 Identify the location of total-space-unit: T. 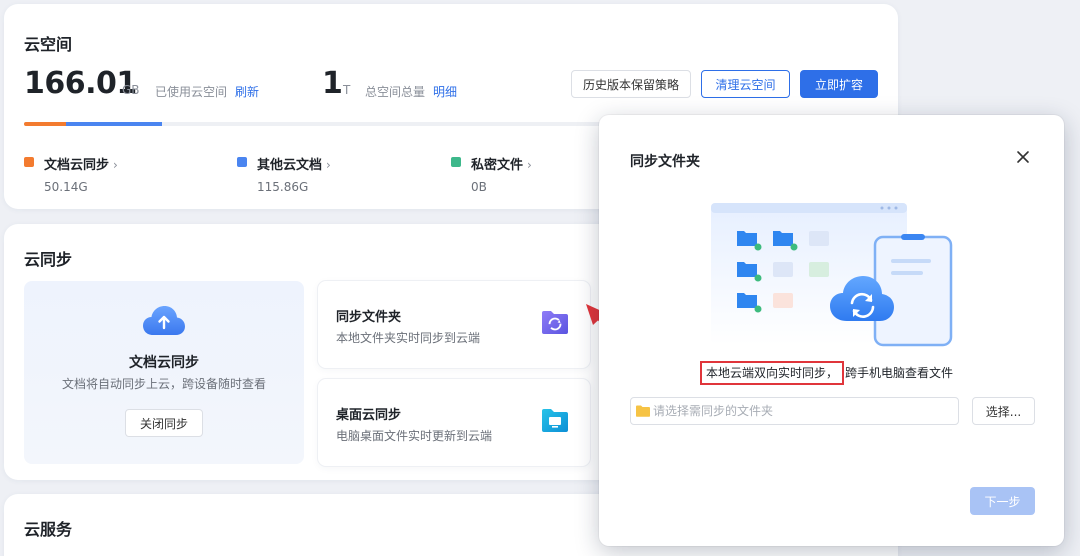
(347, 90).